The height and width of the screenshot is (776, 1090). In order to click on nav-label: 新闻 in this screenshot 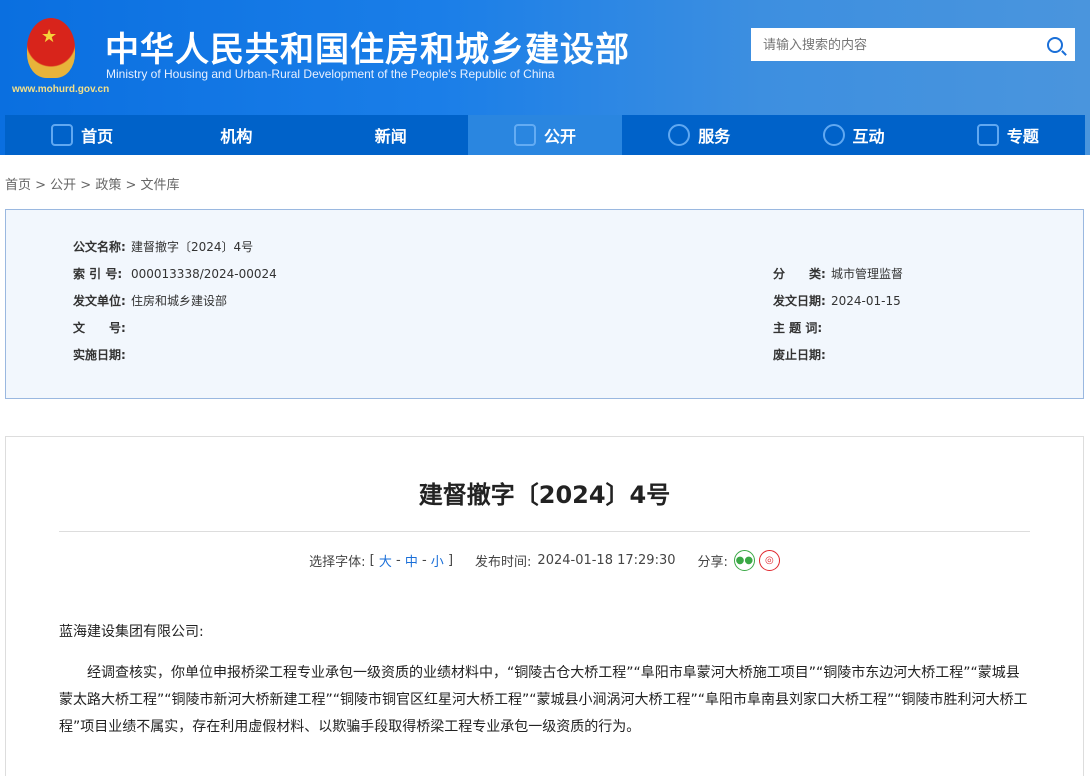, I will do `click(390, 136)`.